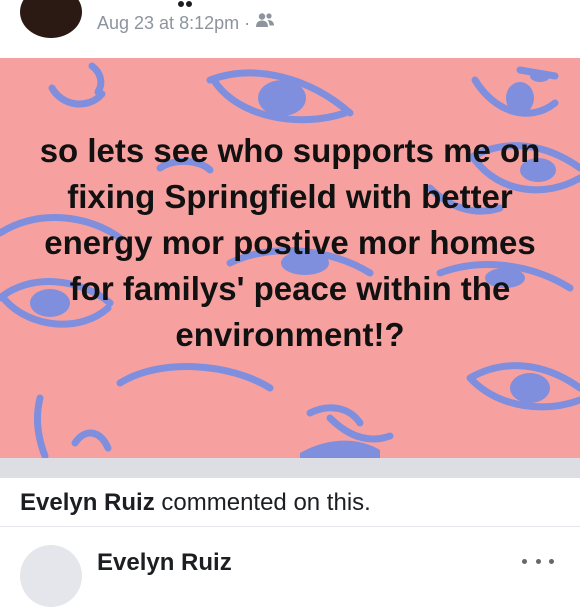  What do you see at coordinates (87, 502) in the screenshot?
I see `activity-actor-name: Evelyn Ruiz` at bounding box center [87, 502].